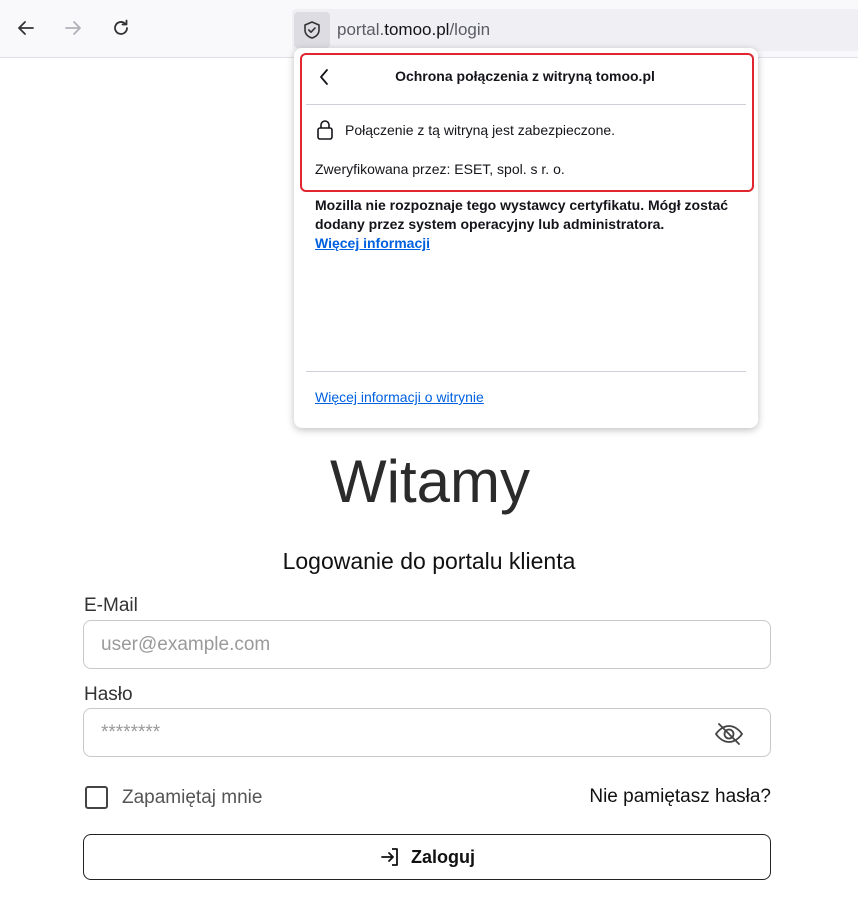 The image size is (858, 918). What do you see at coordinates (440, 169) in the screenshot?
I see `verified-by-text: Zweryfikowana przez: ESET, spol. s r. o.` at bounding box center [440, 169].